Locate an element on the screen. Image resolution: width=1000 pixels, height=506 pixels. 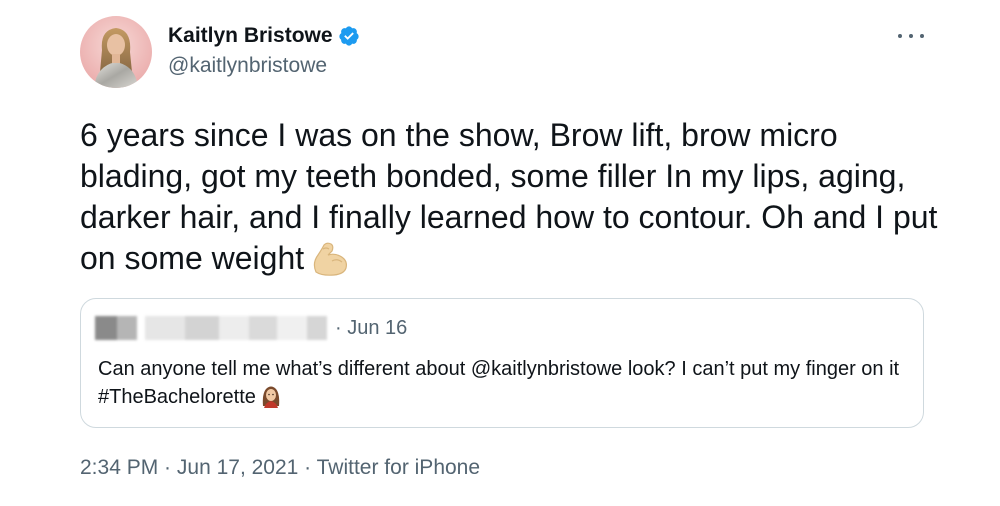
verified-badge-icon is located at coordinates (349, 36).